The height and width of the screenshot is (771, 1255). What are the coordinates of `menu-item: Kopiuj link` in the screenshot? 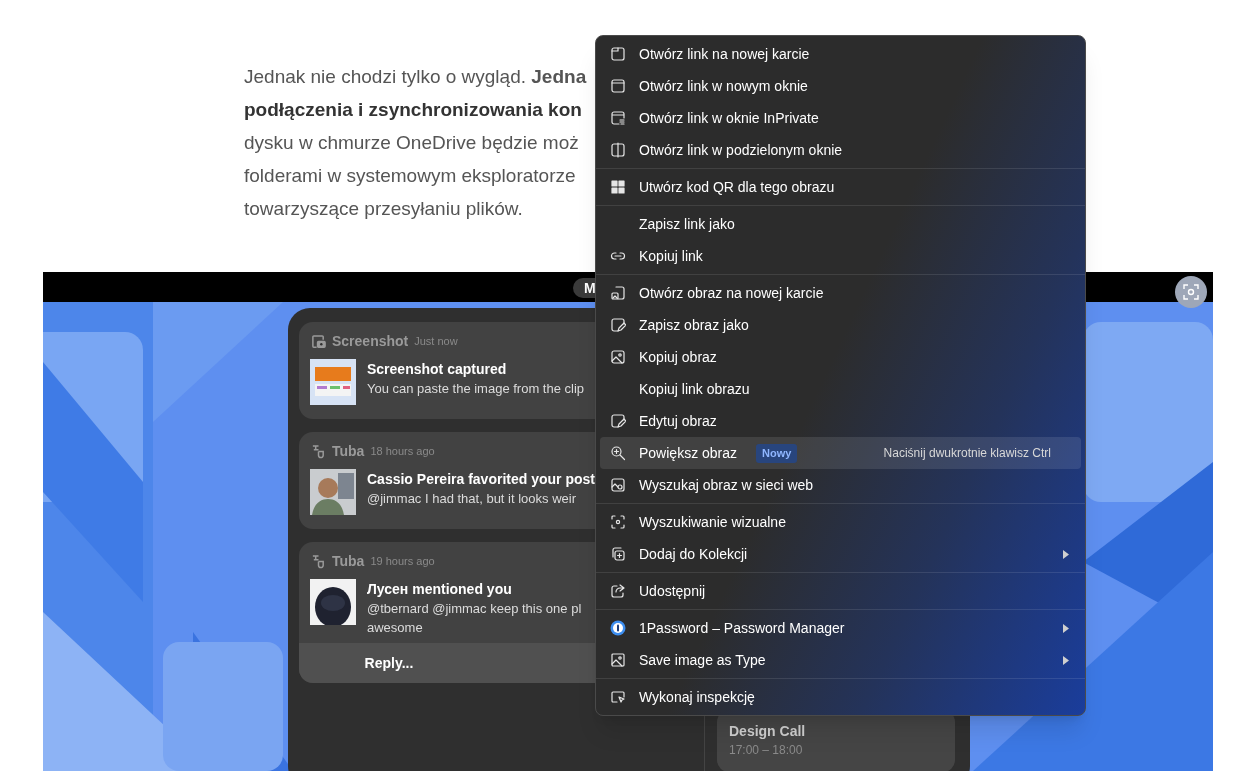 It's located at (840, 256).